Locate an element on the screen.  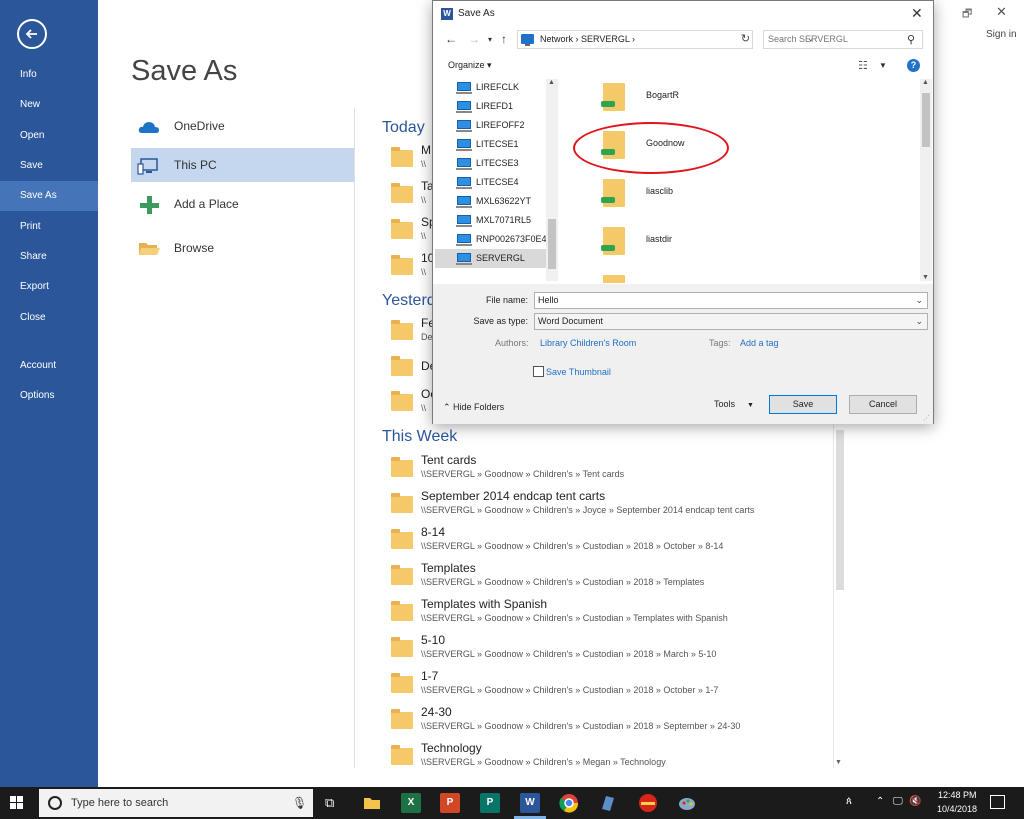
place-this-pc: This PC is located at coordinates (242, 165).